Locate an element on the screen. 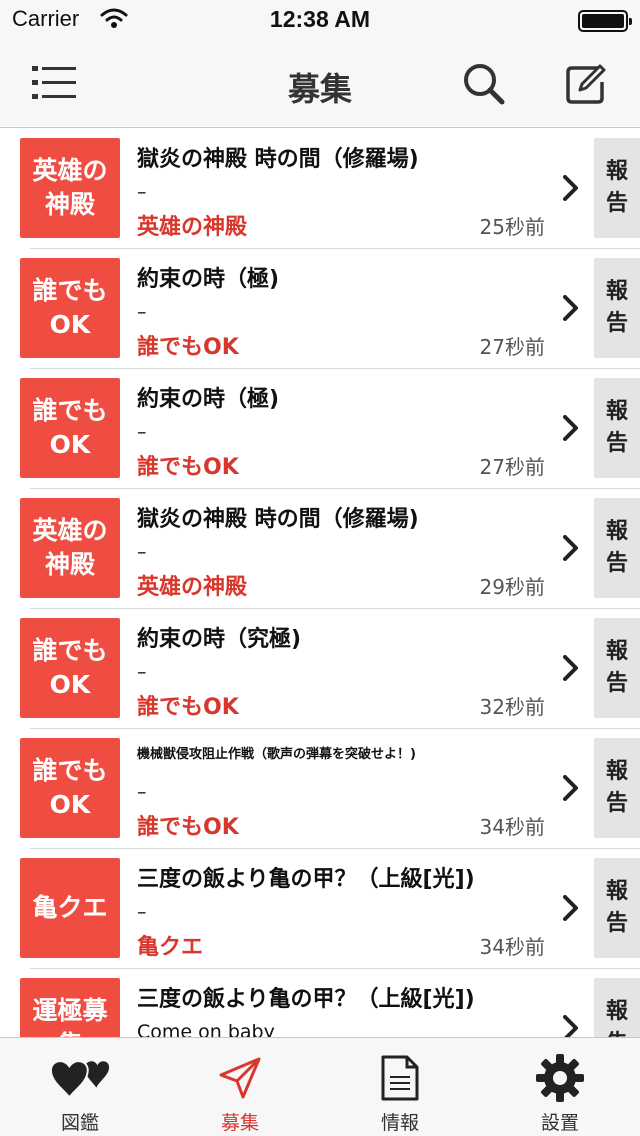 This screenshot has width=640, height=1136. navigation-bar: 募集 is located at coordinates (320, 84).